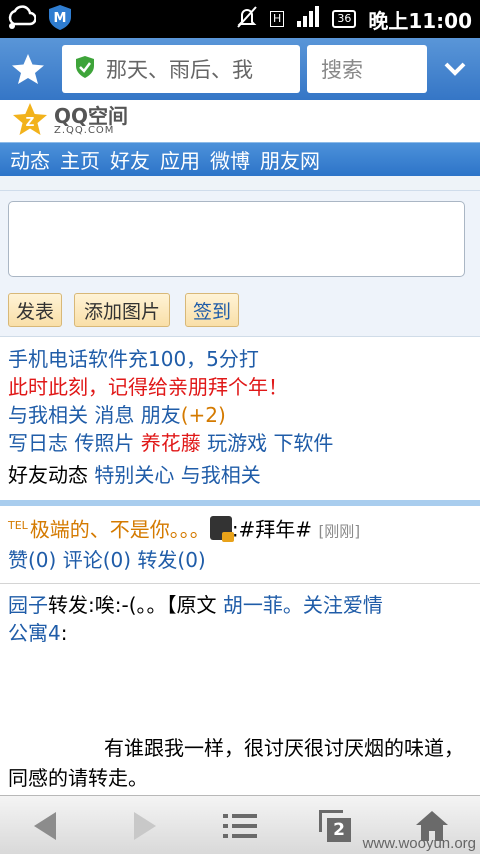  Describe the element at coordinates (240, 183) in the screenshot. I see `spacer` at that location.